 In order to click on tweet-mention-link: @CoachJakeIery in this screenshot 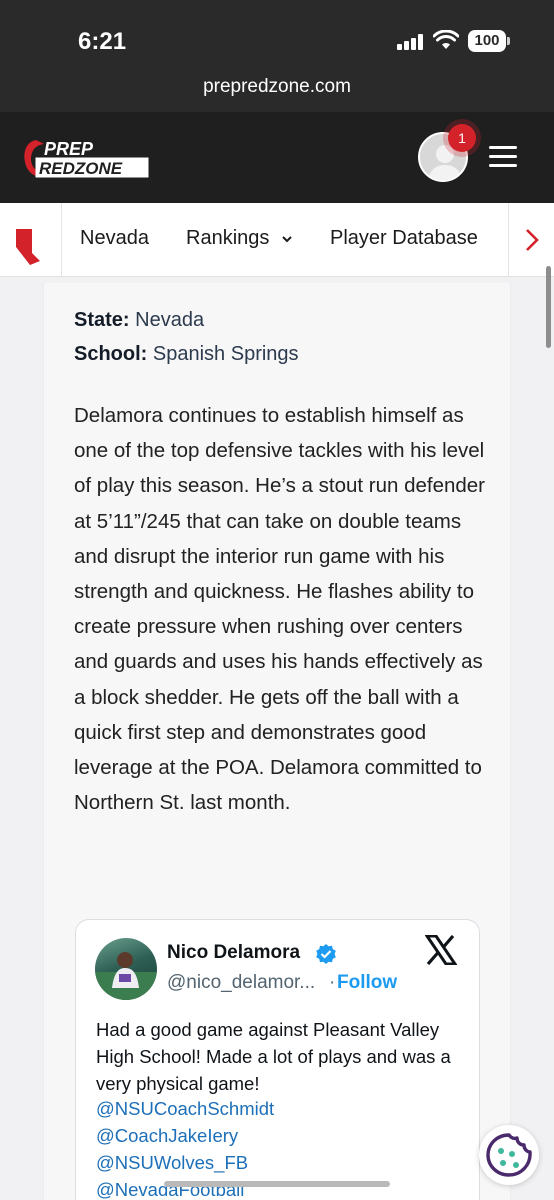, I will do `click(167, 1136)`.